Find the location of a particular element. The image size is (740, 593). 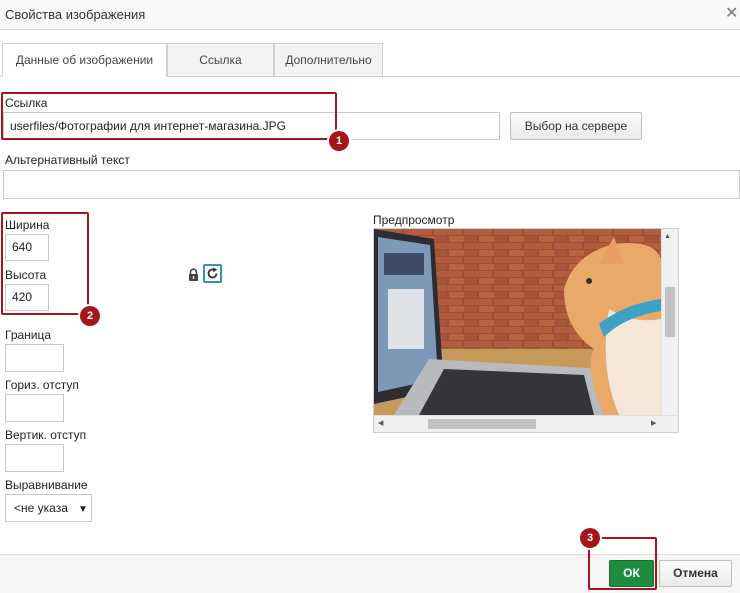

cancel-button: Отмена is located at coordinates (695, 573).